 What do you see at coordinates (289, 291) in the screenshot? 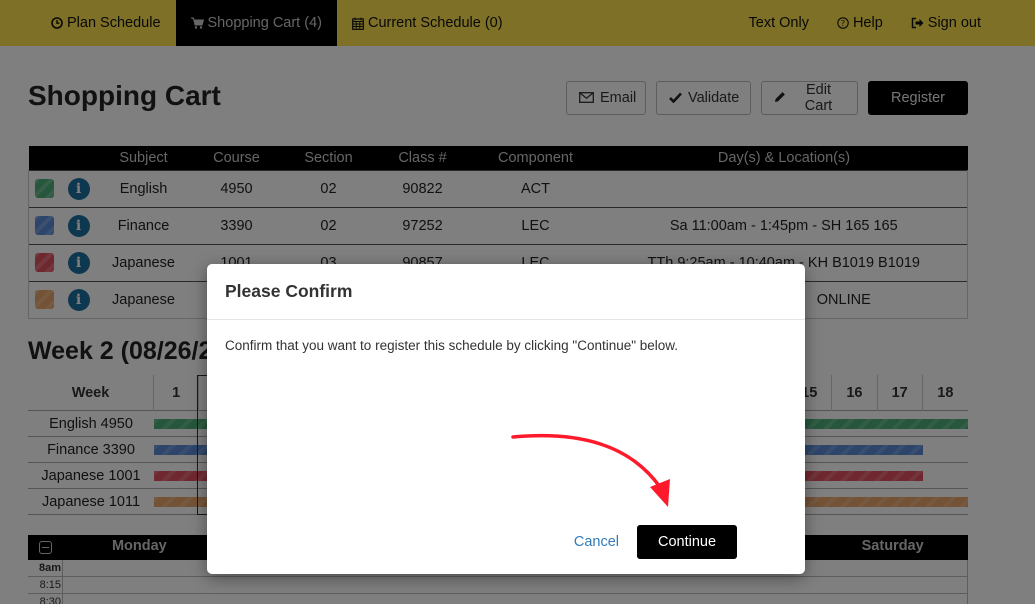
I see `dialog-title: Please Confirm` at bounding box center [289, 291].